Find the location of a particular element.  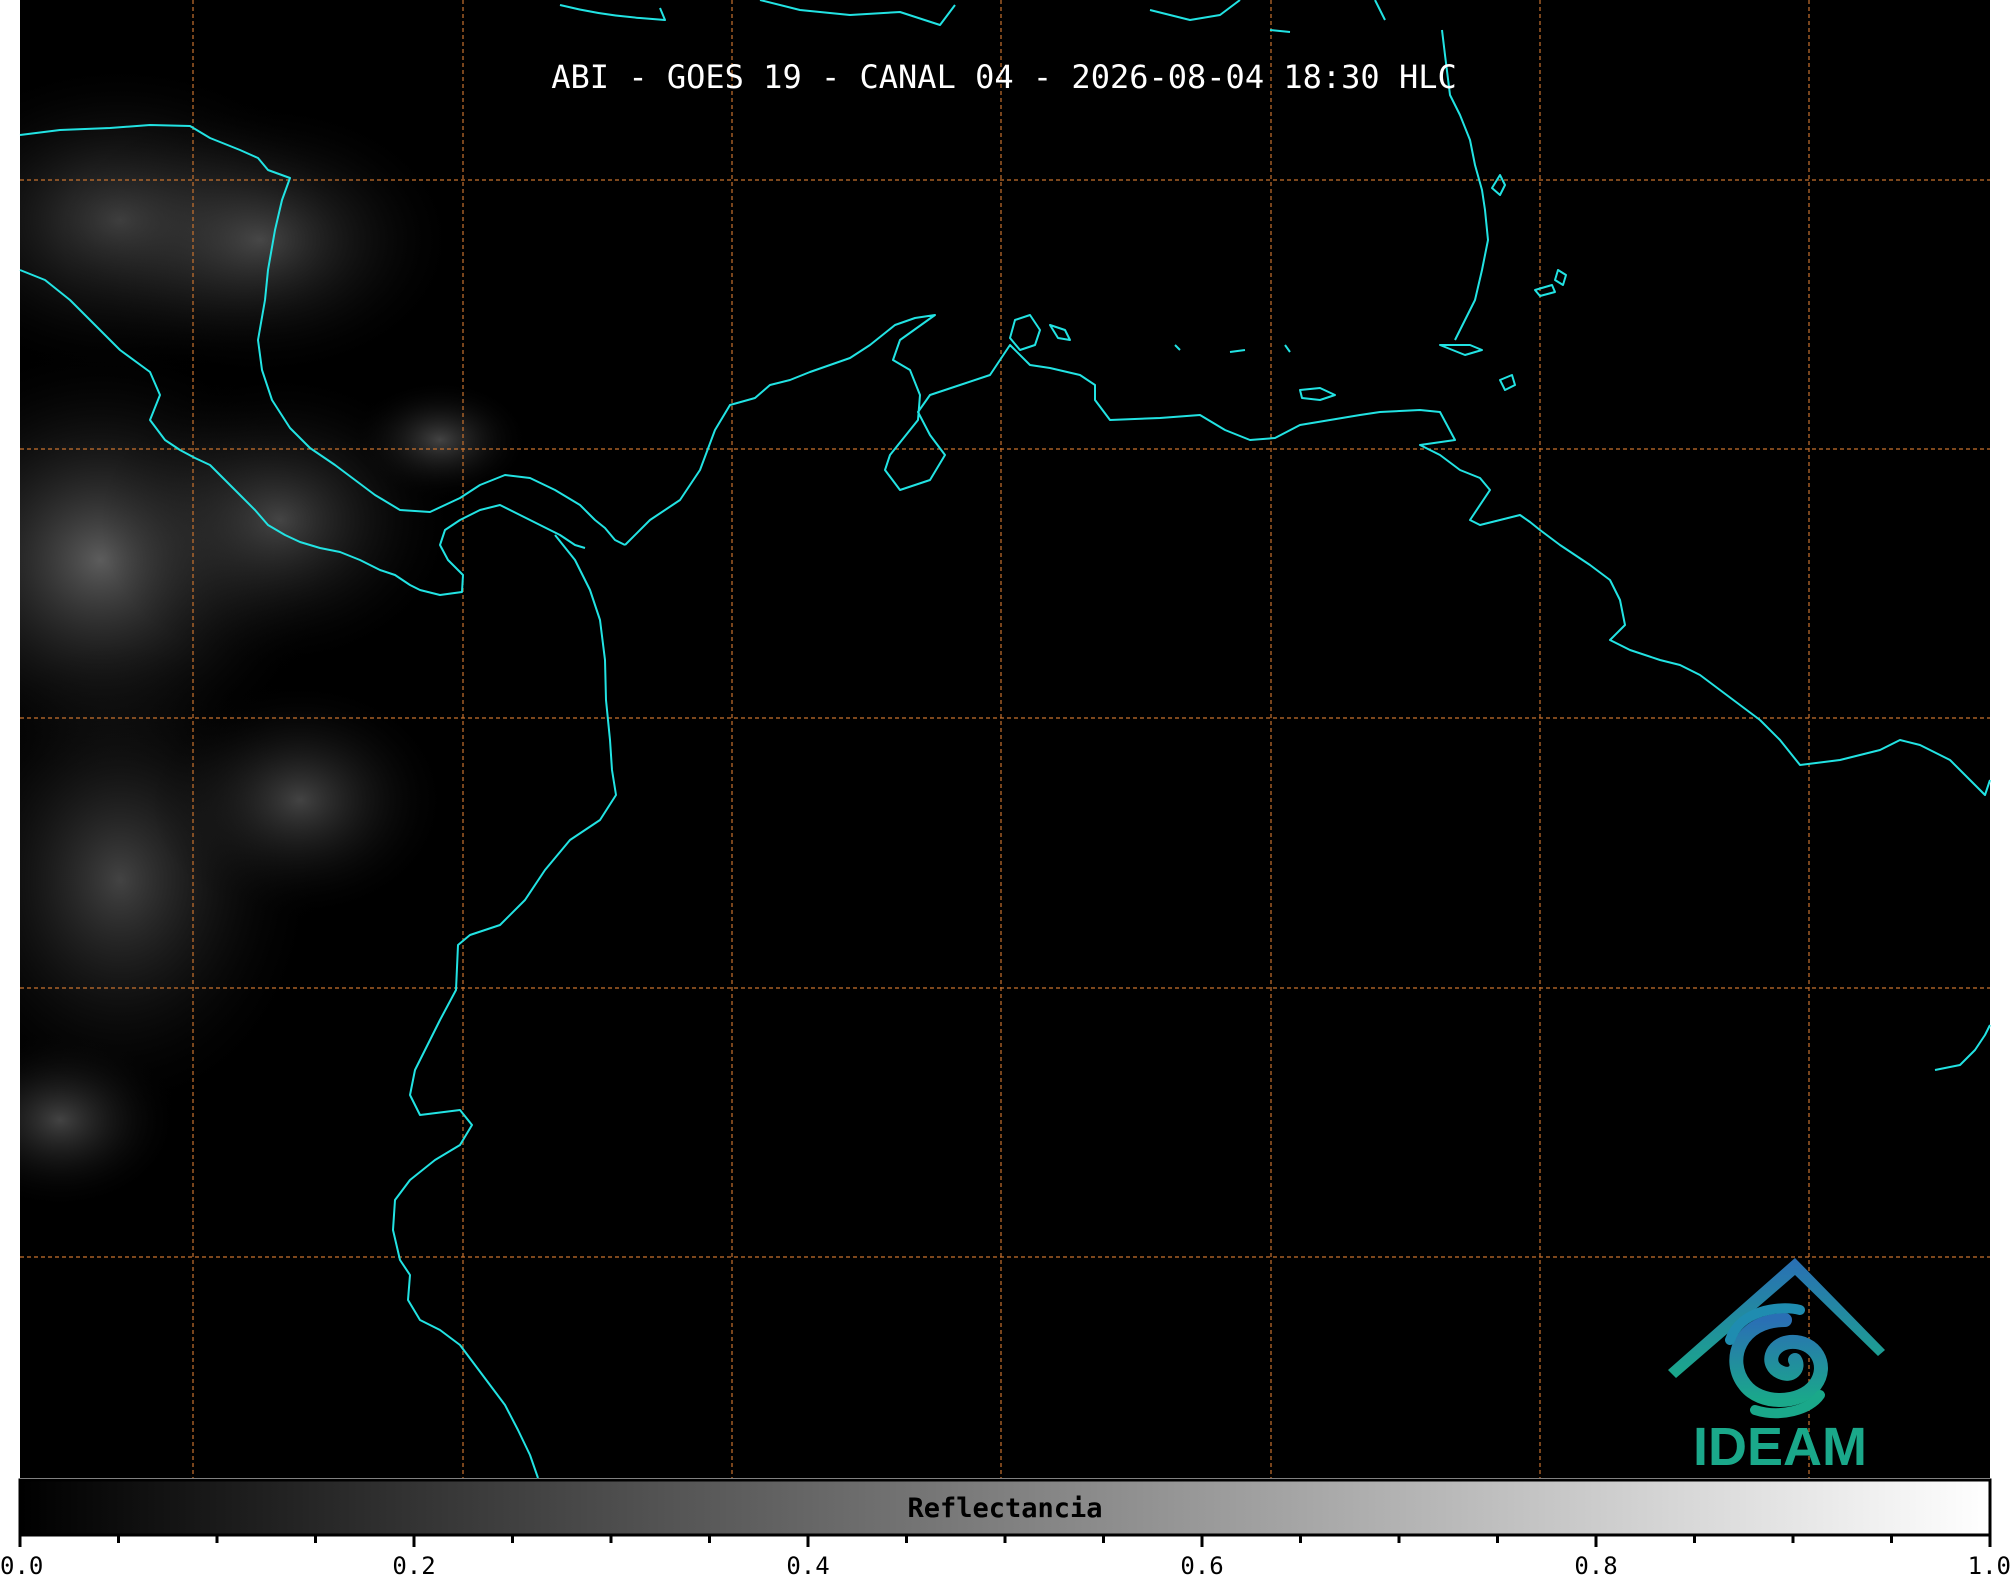

colorbar-tick-label: 0.2 is located at coordinates (413, 1564).